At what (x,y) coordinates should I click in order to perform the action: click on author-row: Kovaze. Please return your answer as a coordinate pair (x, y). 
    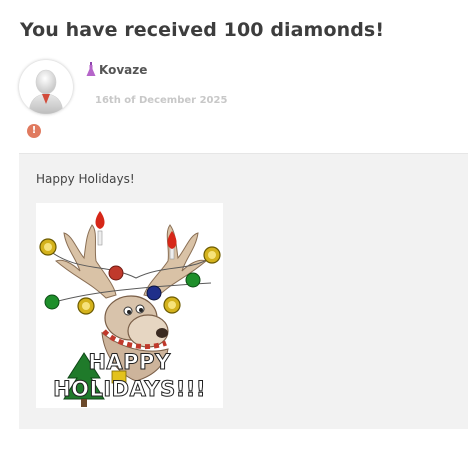
    Looking at the image, I should click on (116, 69).